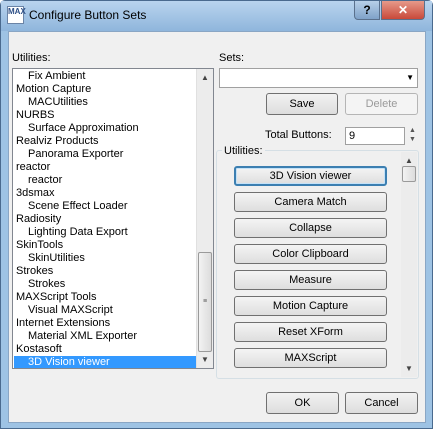  Describe the element at coordinates (310, 358) in the screenshot. I see `utility-button: MAXScript` at that location.